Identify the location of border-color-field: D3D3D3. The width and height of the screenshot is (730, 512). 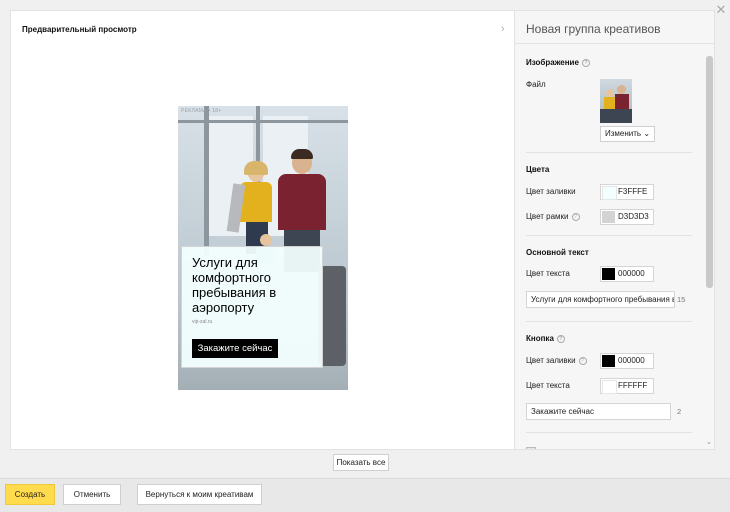
(627, 217).